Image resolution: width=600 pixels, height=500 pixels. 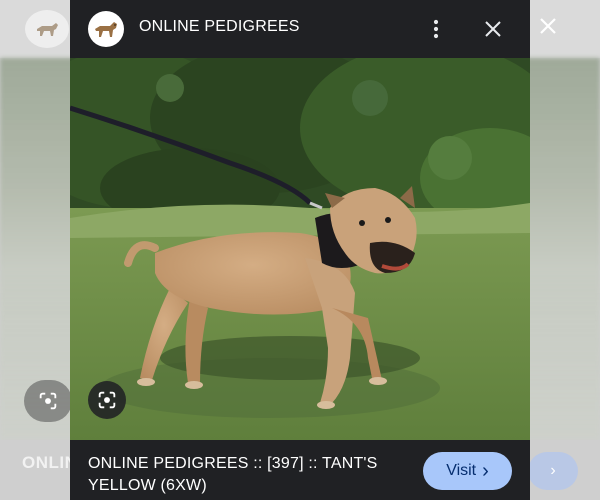 I want to click on background-caption: ONLINE PEDIGREES, so click(x=46, y=462).